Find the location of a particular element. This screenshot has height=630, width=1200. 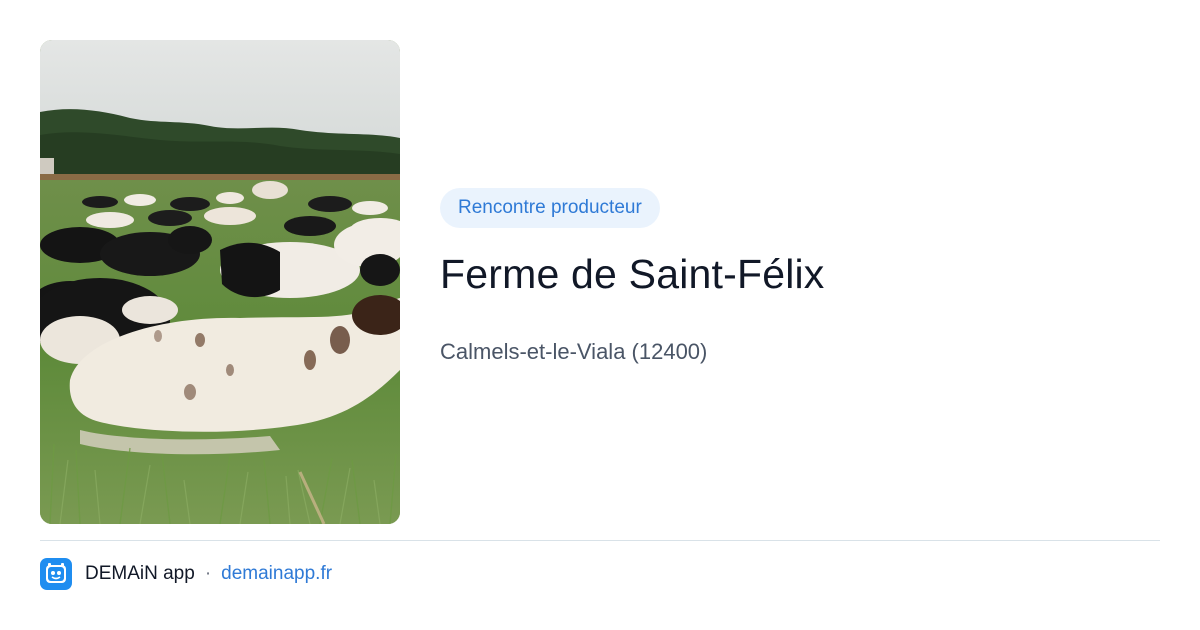

footer: DEMAiN app · demainapp.fr is located at coordinates (186, 574).